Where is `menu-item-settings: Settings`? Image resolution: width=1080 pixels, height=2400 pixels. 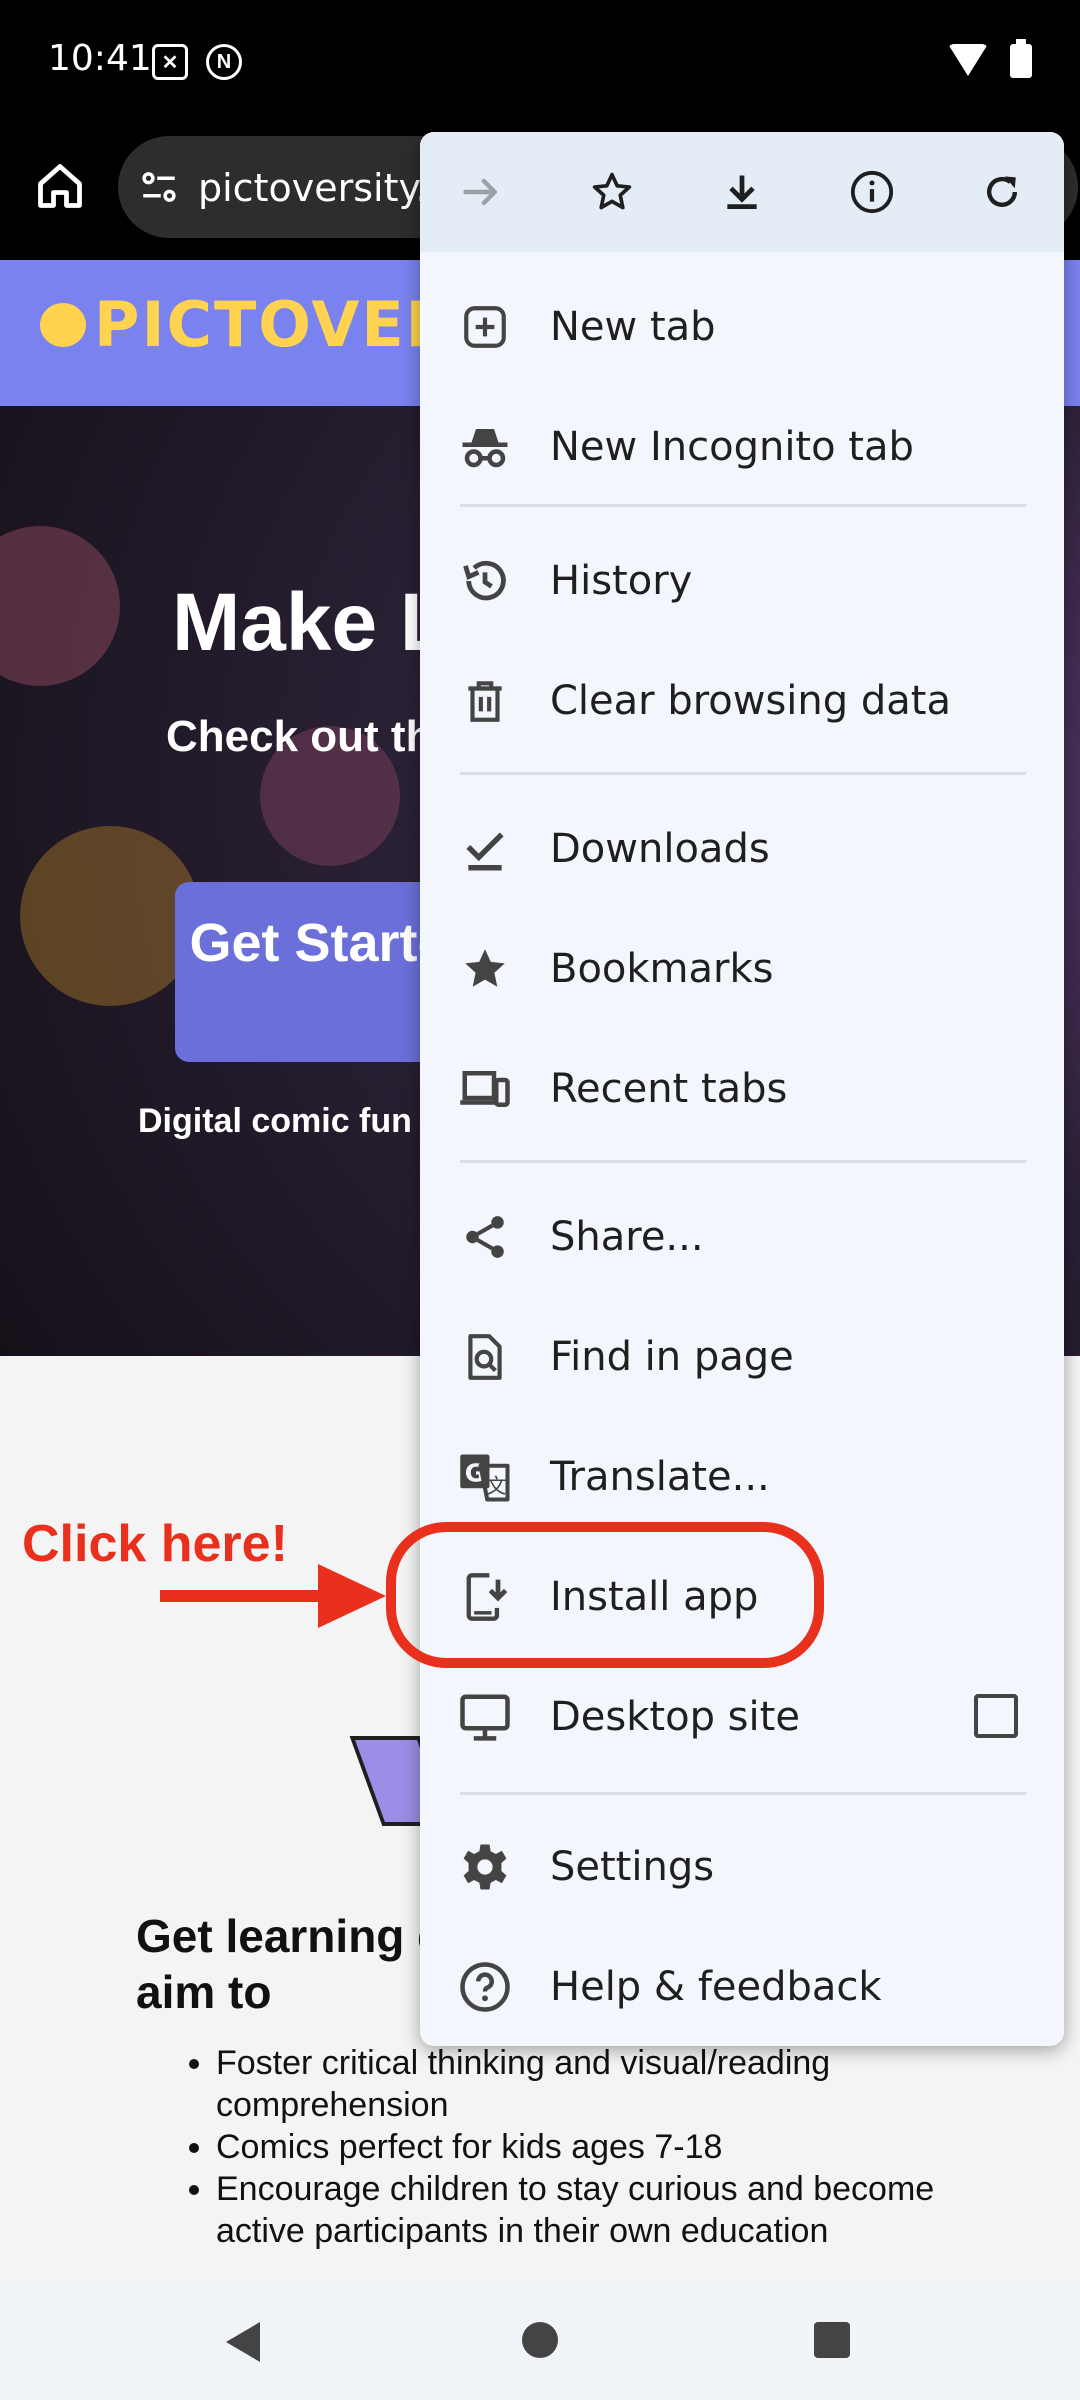
menu-item-settings: Settings is located at coordinates (742, 1866).